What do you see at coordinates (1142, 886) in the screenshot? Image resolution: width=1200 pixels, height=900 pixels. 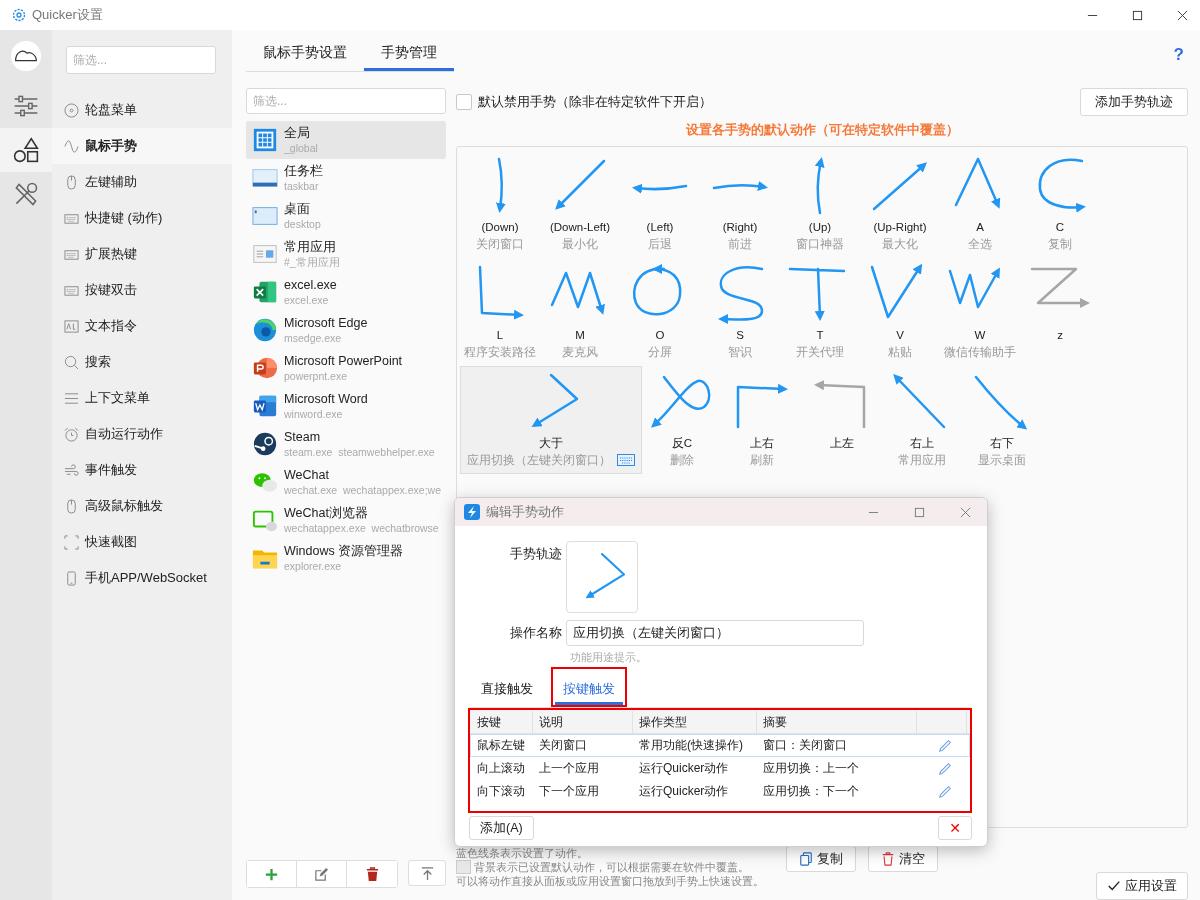 I see `apply-button: 应用设置` at bounding box center [1142, 886].